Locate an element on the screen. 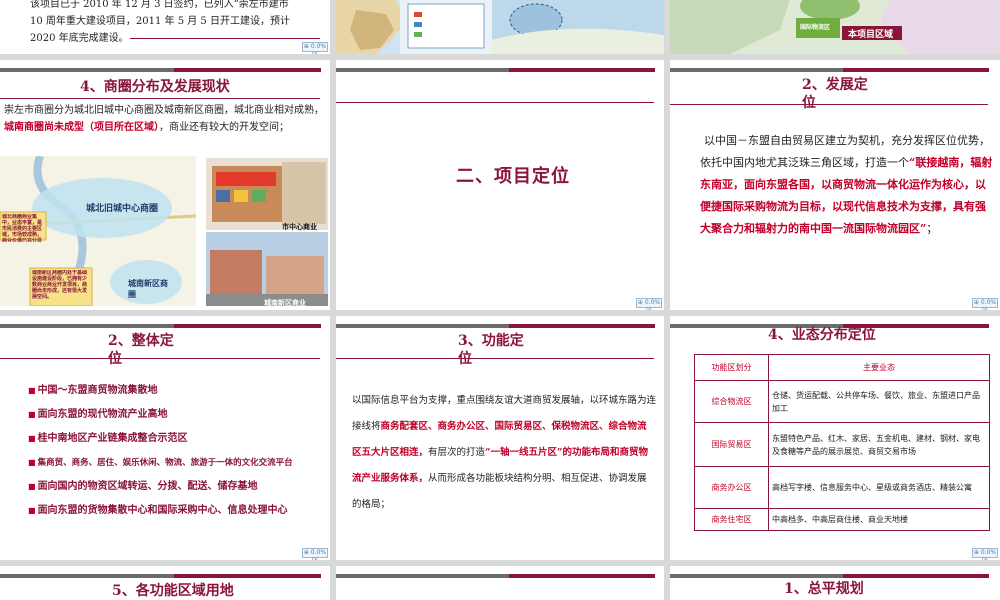  slide-site-map: 国际物流区 本项目区域 is located at coordinates (835, 27).